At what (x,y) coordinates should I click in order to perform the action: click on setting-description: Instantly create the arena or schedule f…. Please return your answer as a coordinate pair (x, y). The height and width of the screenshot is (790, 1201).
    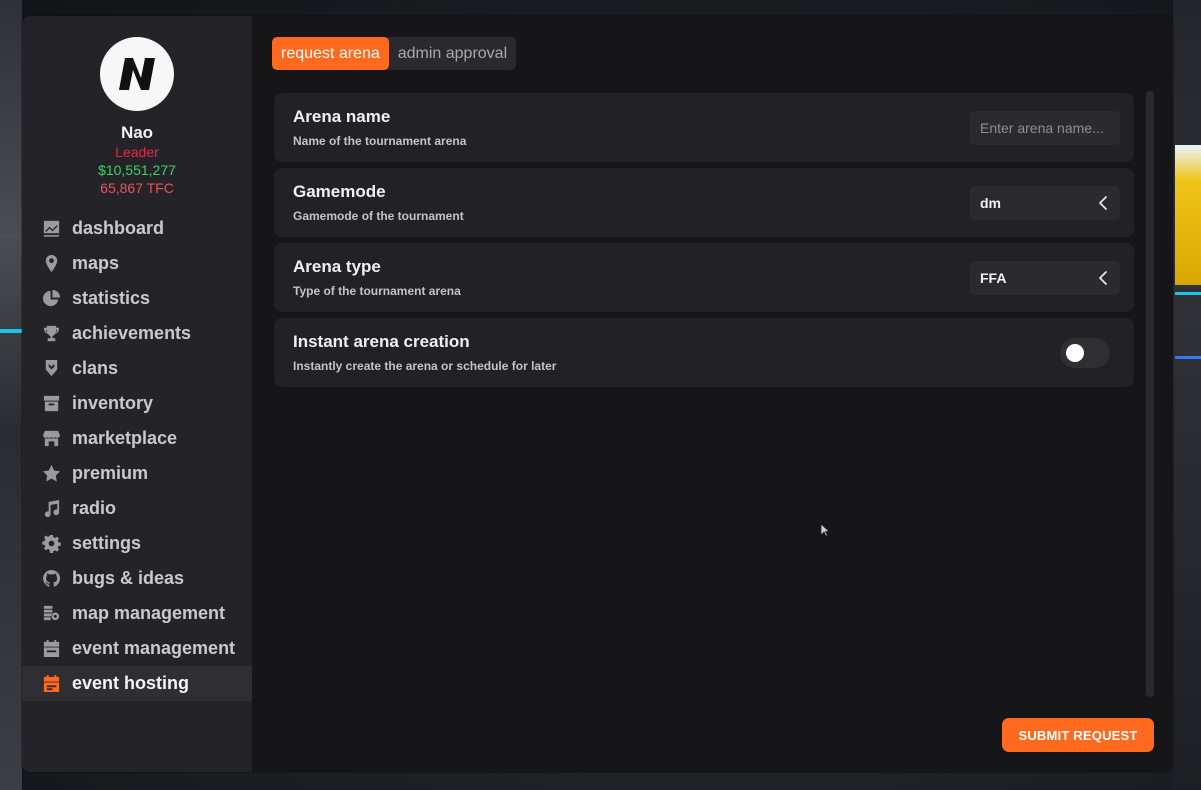
    Looking at the image, I should click on (425, 366).